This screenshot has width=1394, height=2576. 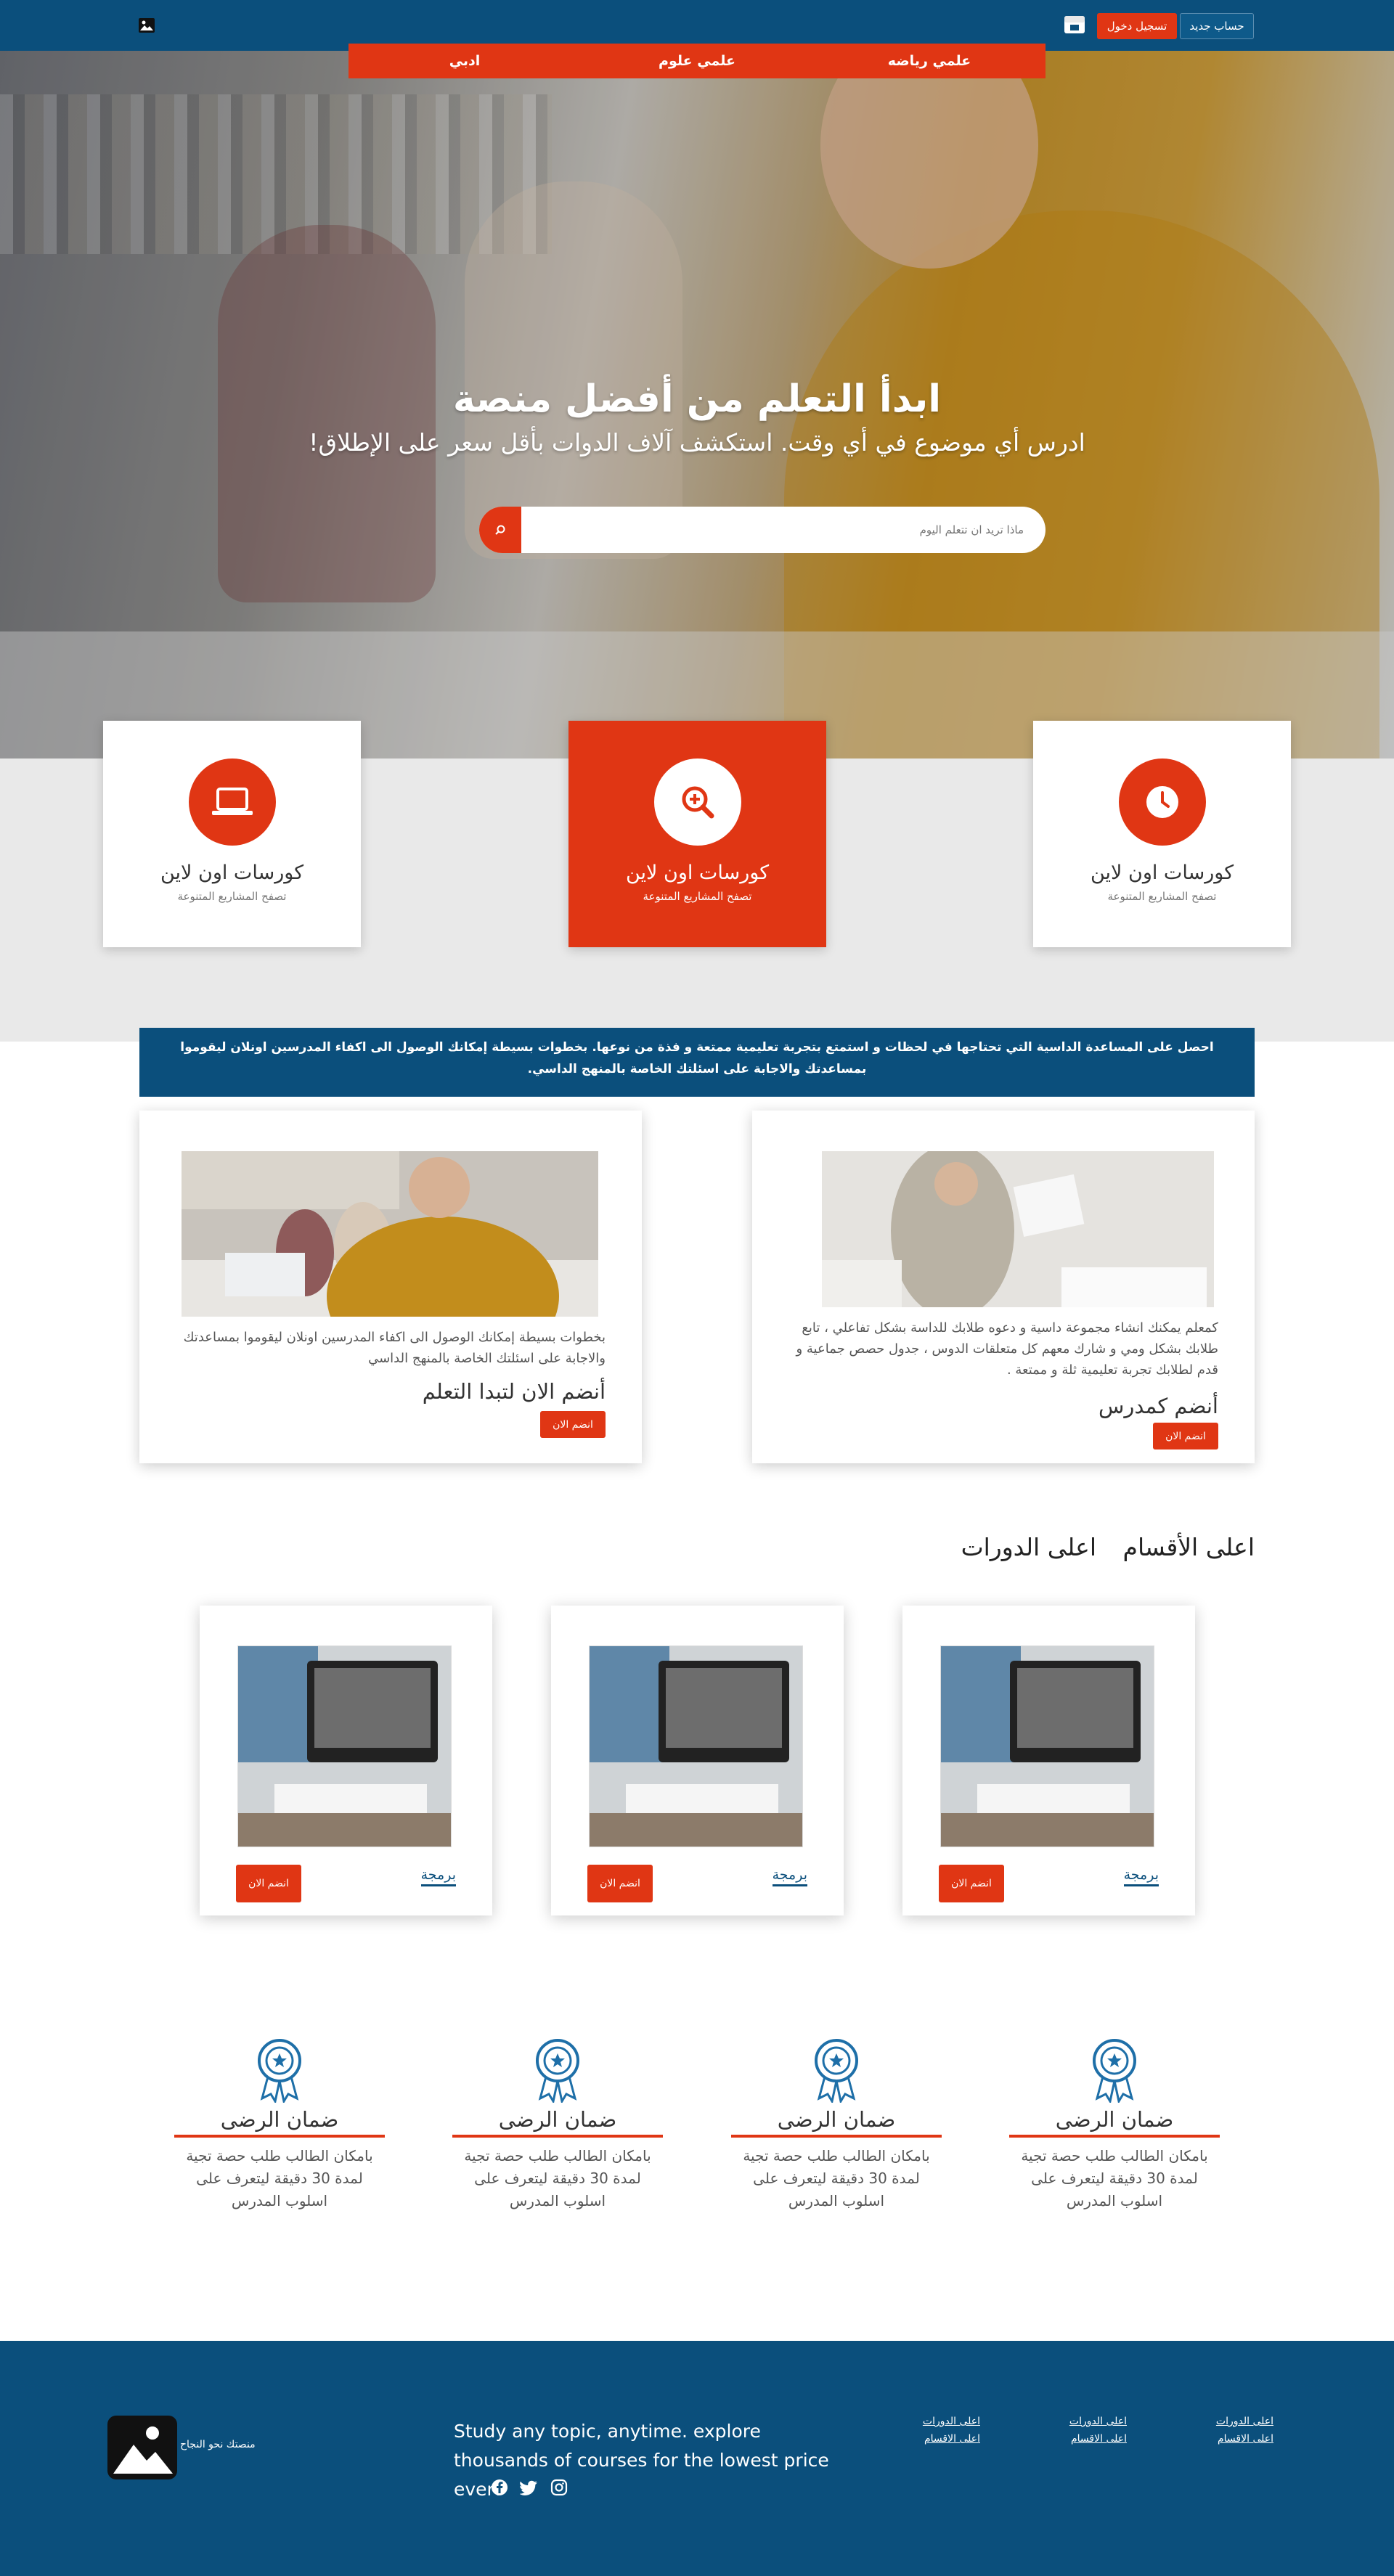 I want to click on main-nav: علمي رياضه علمي علوم ادبي, so click(x=697, y=61).